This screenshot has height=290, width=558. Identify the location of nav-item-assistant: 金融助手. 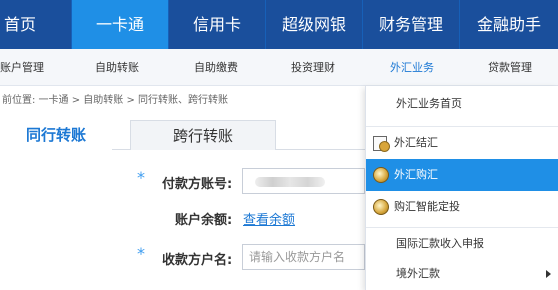
(509, 24).